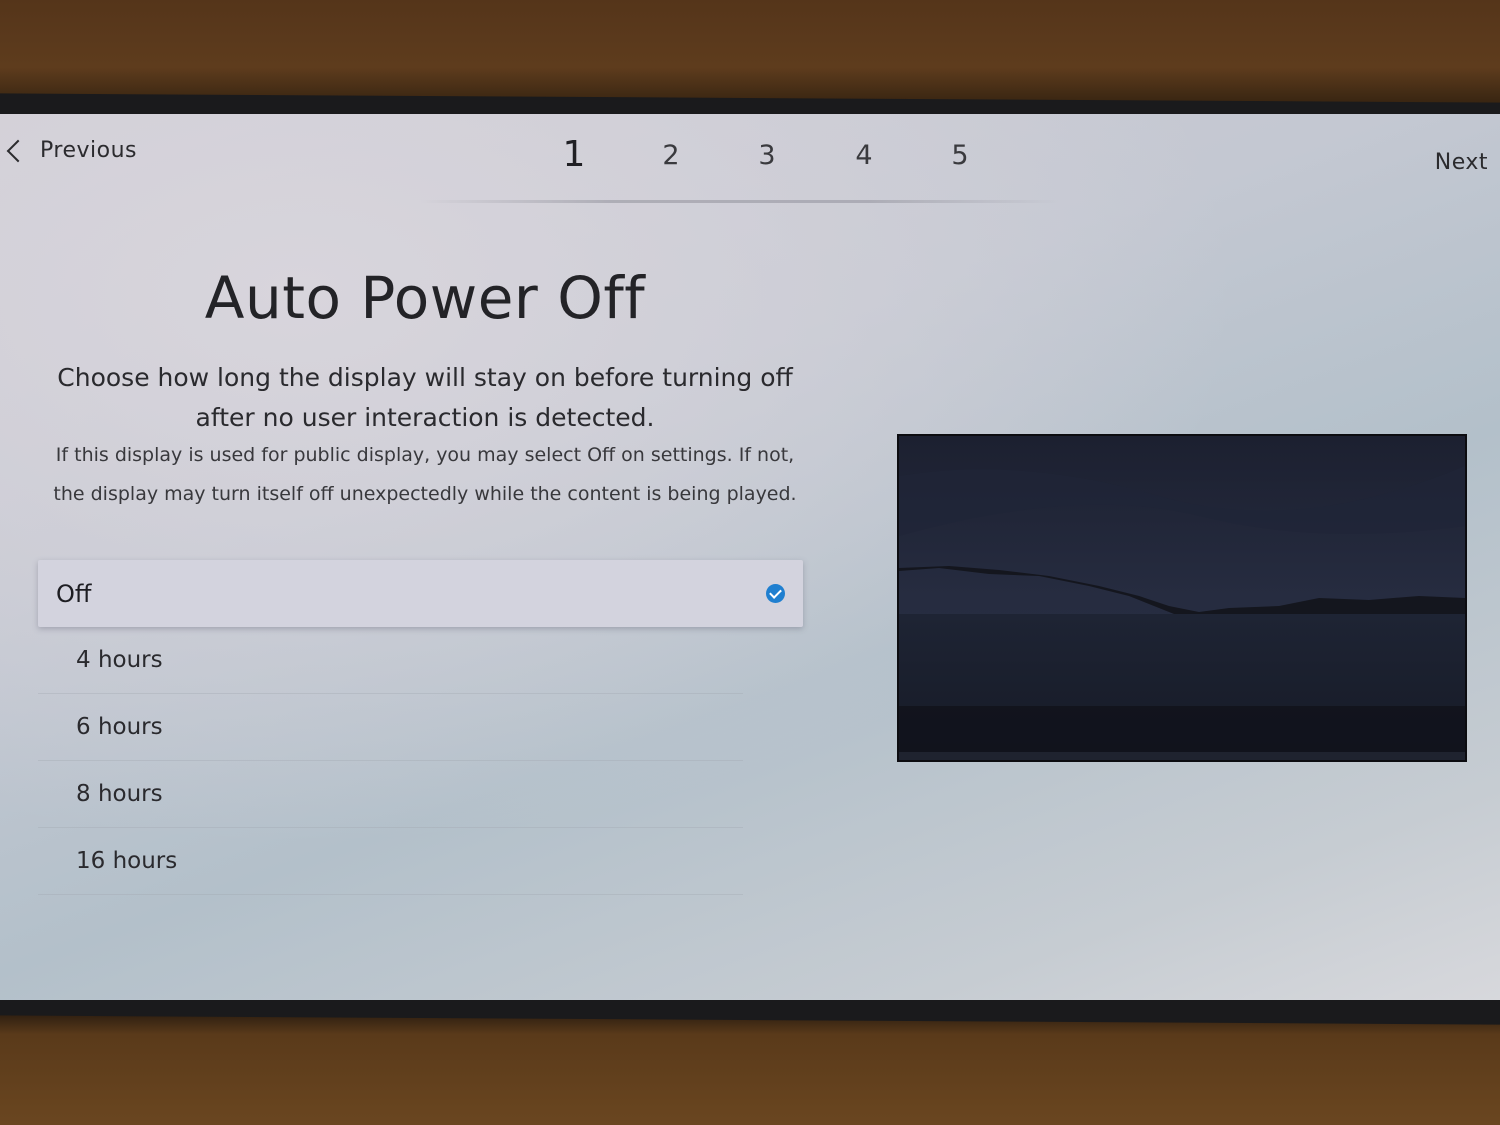 The image size is (1500, 1125). What do you see at coordinates (390, 727) in the screenshot?
I see `option-6-hours: 6 hours` at bounding box center [390, 727].